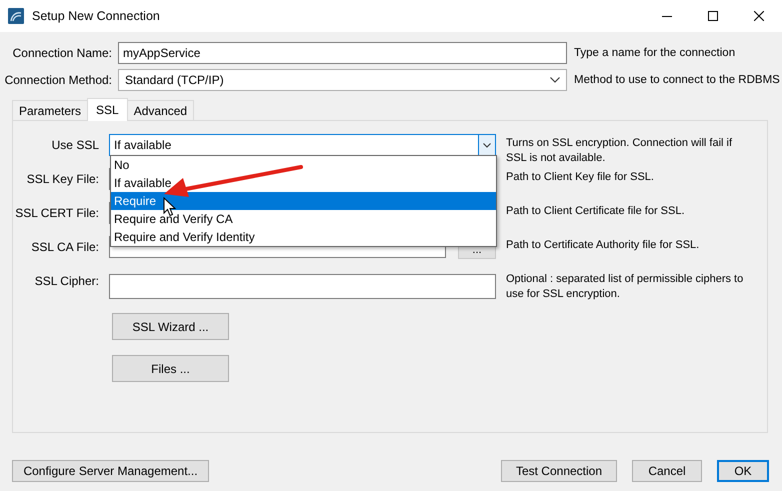  Describe the element at coordinates (342, 80) in the screenshot. I see `connection-method-dropdown: Standard (TCP/IP)` at that location.